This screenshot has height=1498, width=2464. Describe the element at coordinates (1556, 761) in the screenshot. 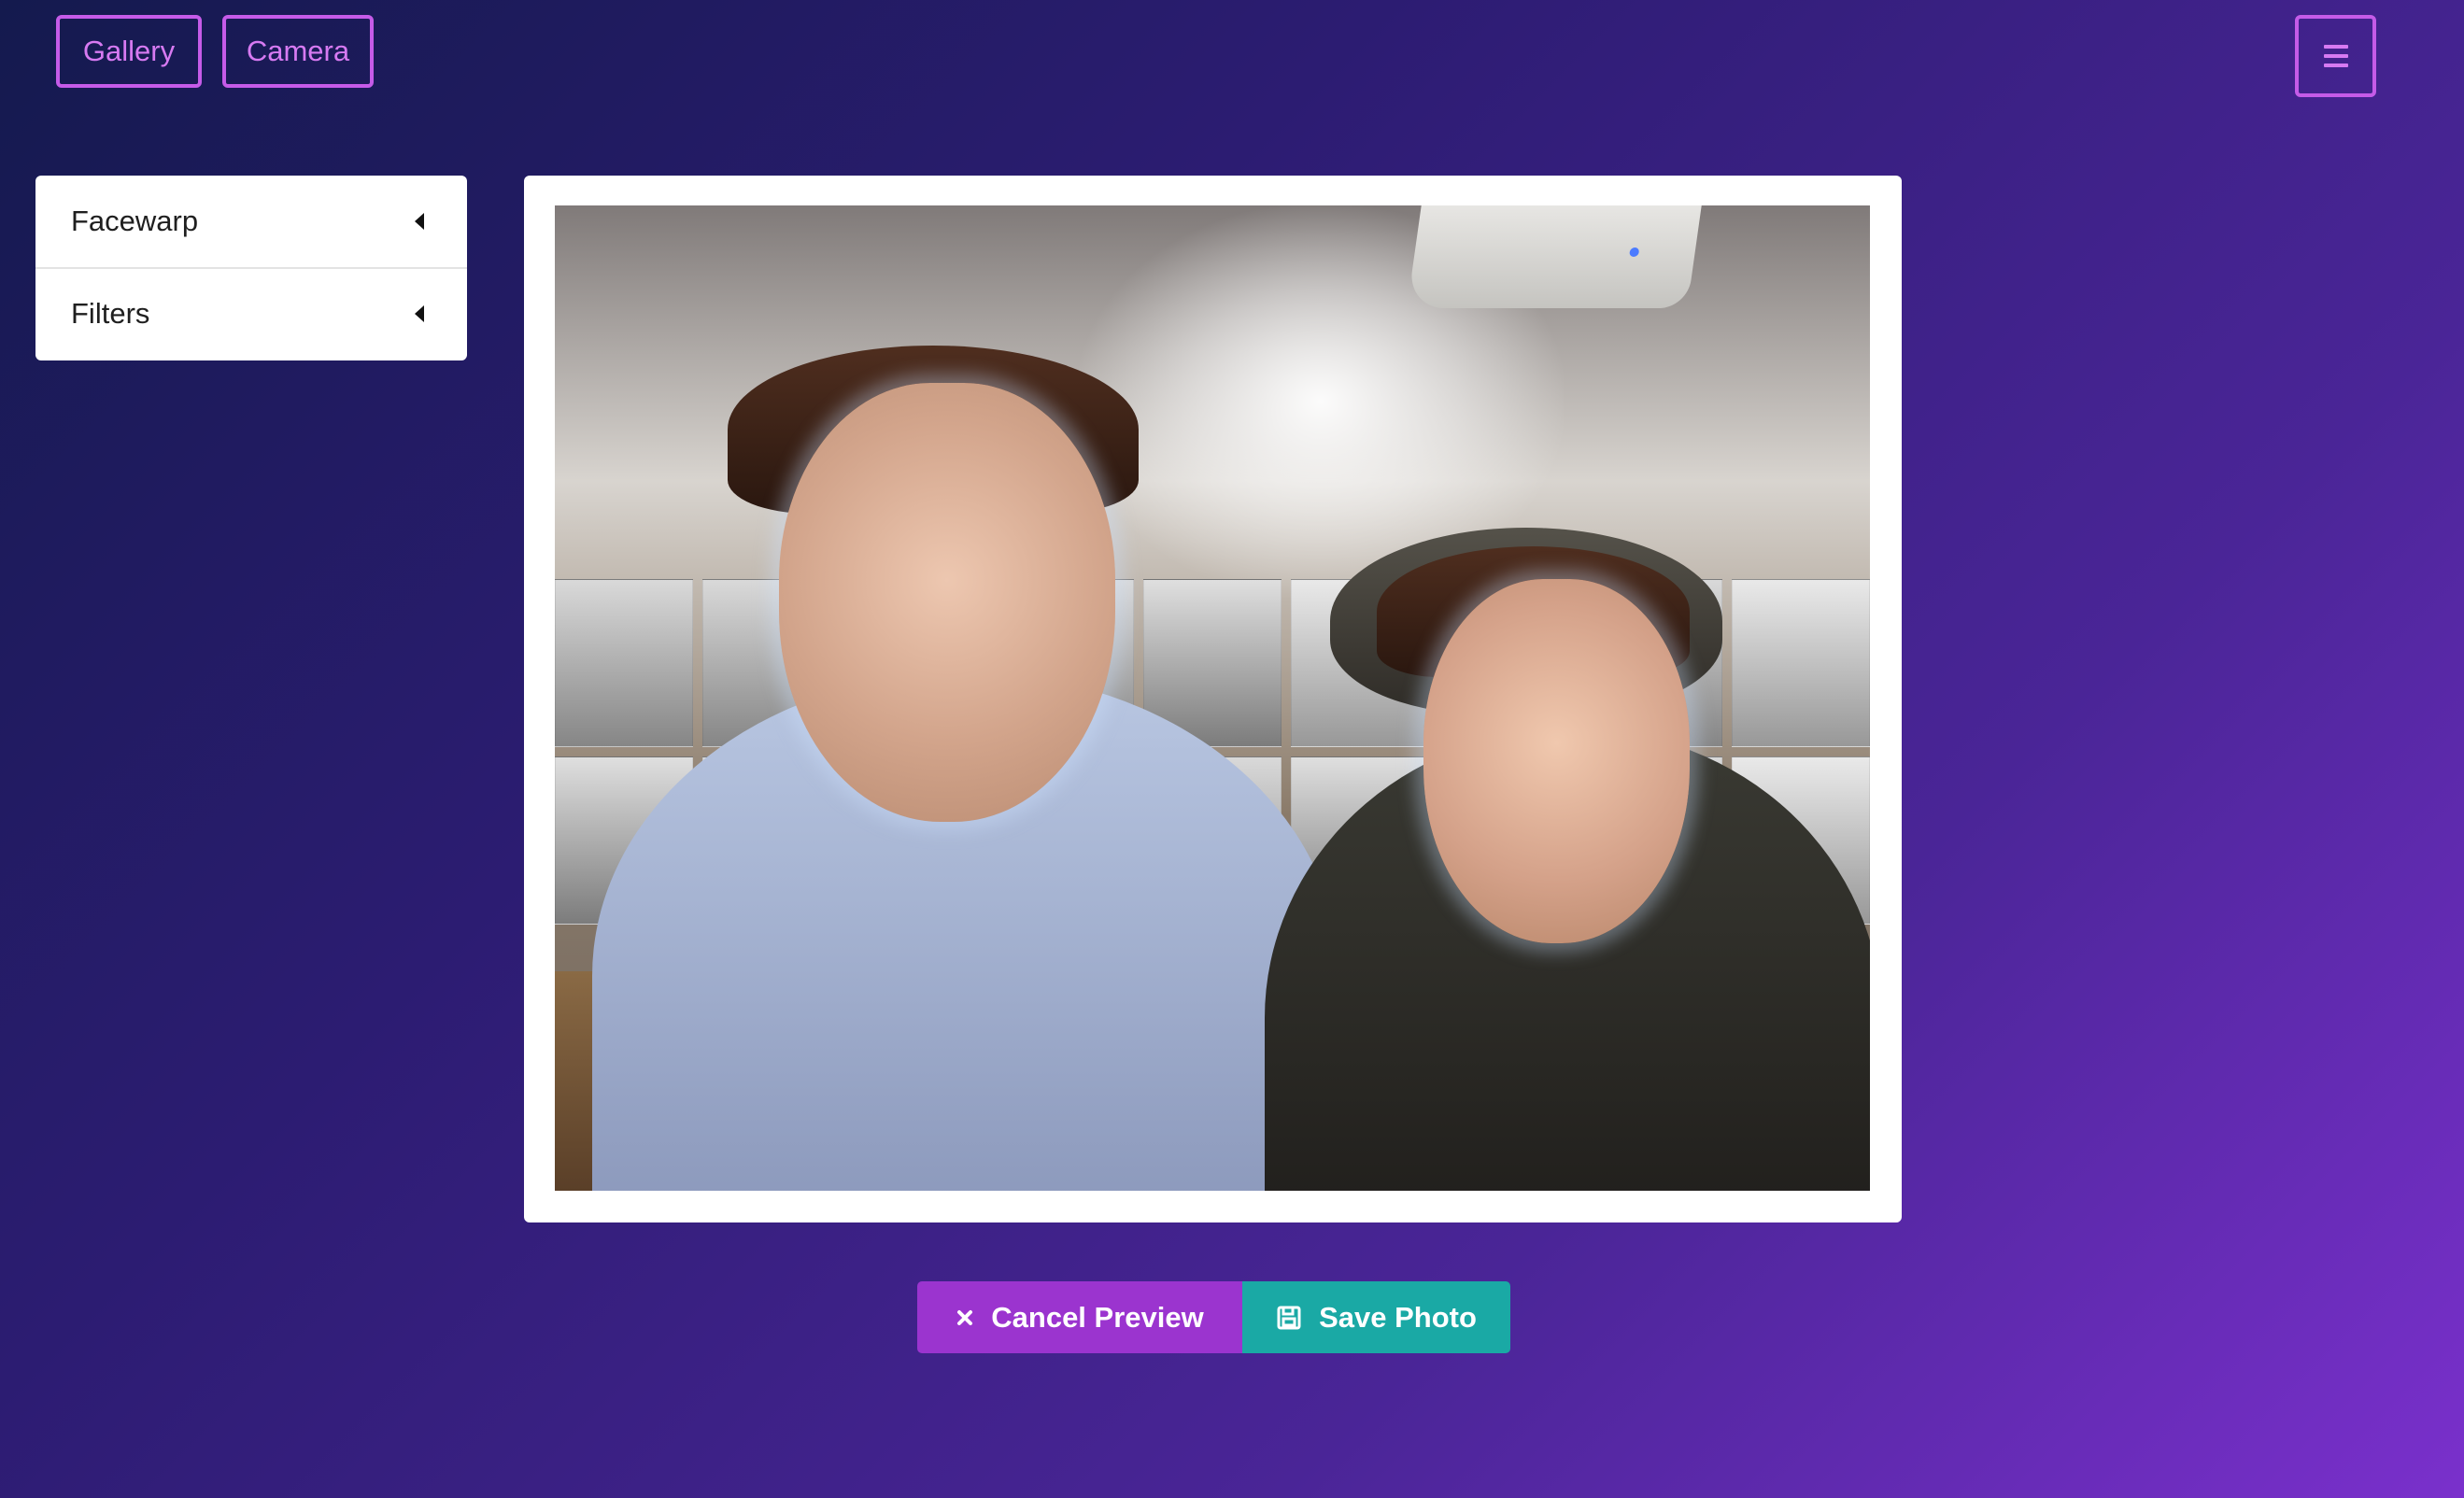

I see `right-face-swap` at that location.